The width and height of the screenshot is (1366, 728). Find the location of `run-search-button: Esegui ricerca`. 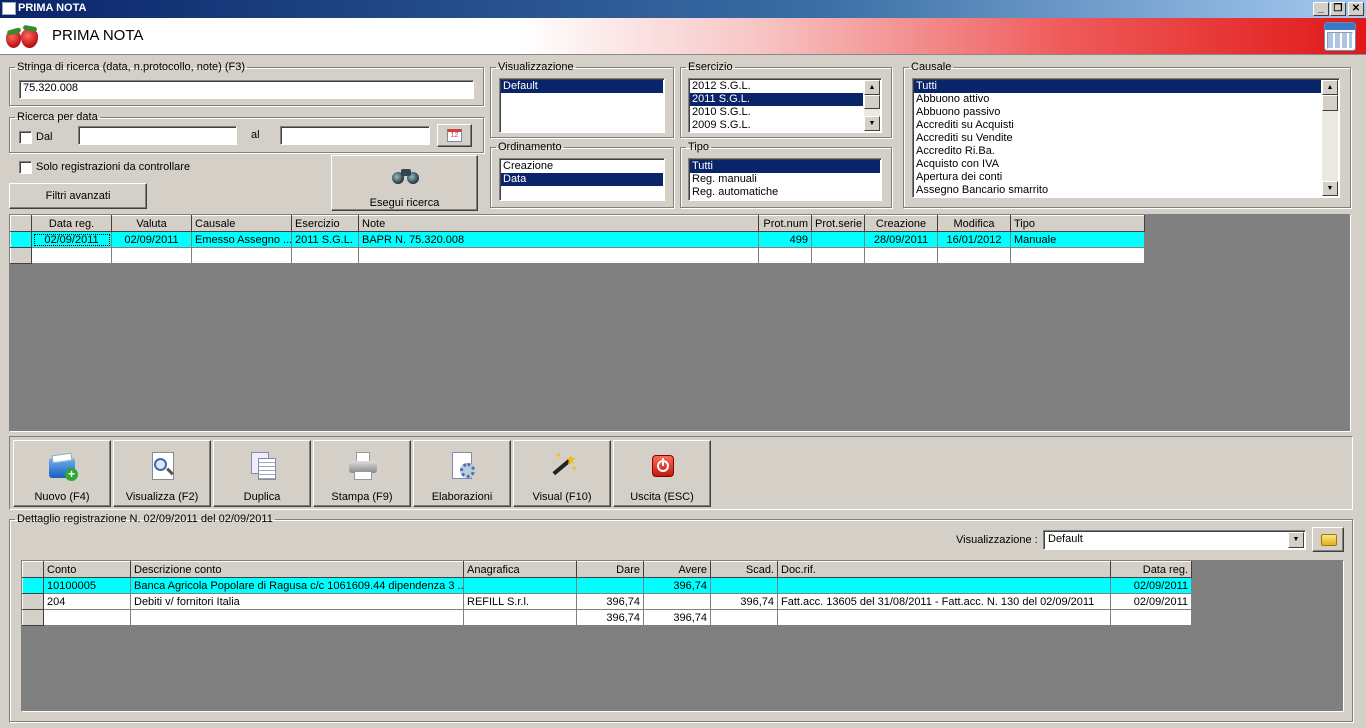

run-search-button: Esegui ricerca is located at coordinates (404, 183).